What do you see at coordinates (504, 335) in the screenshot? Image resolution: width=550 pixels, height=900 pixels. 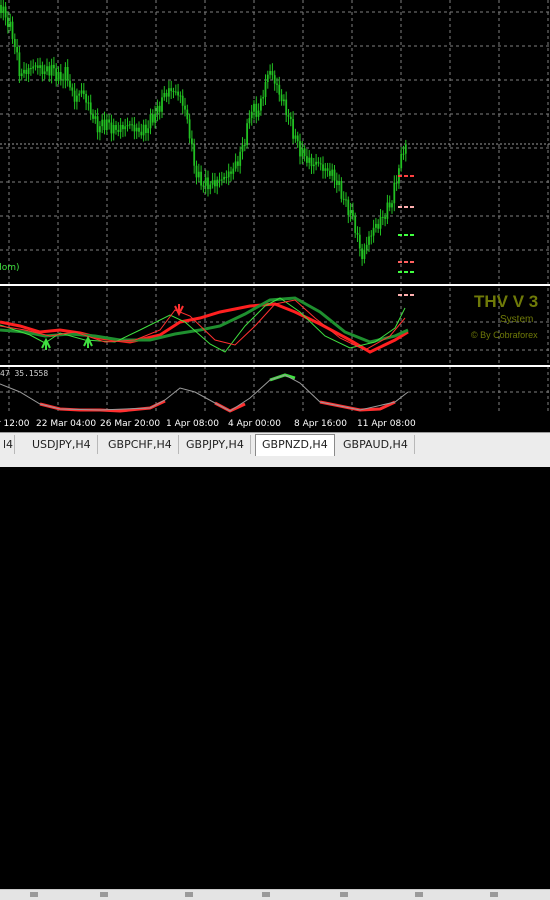 I see `watermark-credit: © By Cobraforex` at bounding box center [504, 335].